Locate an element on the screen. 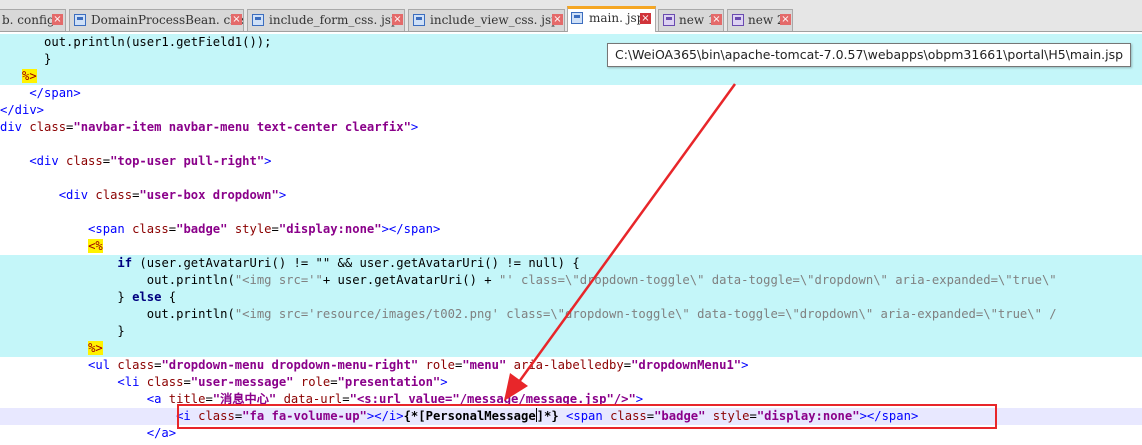 The width and height of the screenshot is (1142, 445). code-line: </div> is located at coordinates (22, 110).